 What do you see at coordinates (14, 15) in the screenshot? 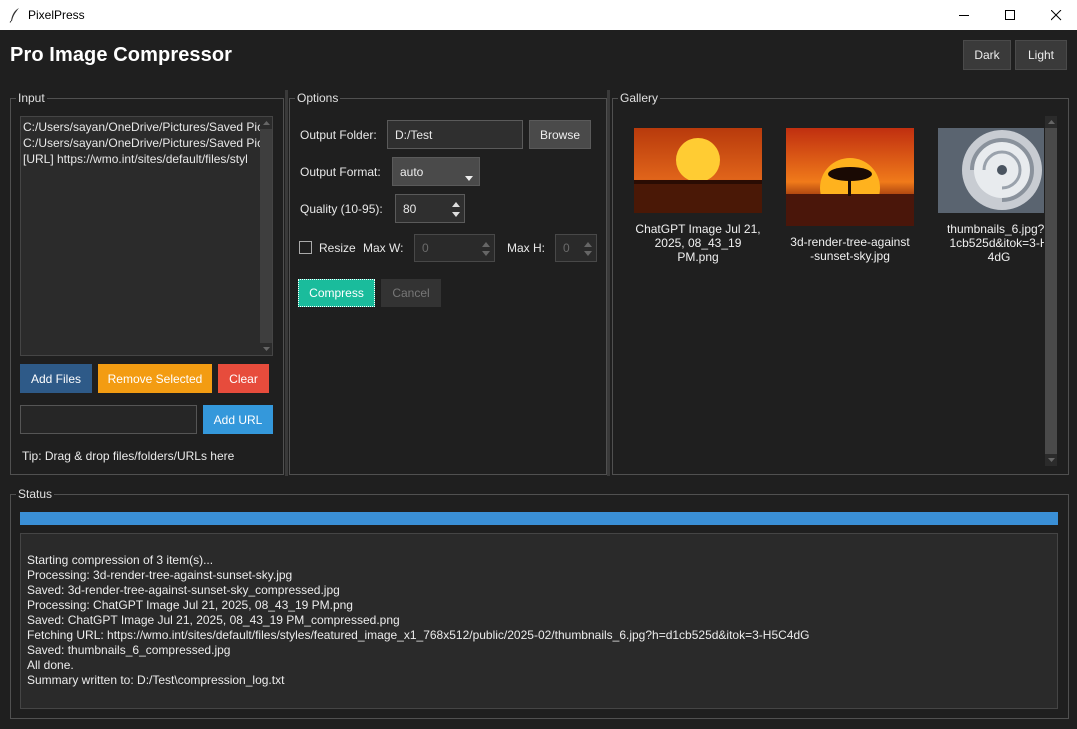
I see `feather-icon` at bounding box center [14, 15].